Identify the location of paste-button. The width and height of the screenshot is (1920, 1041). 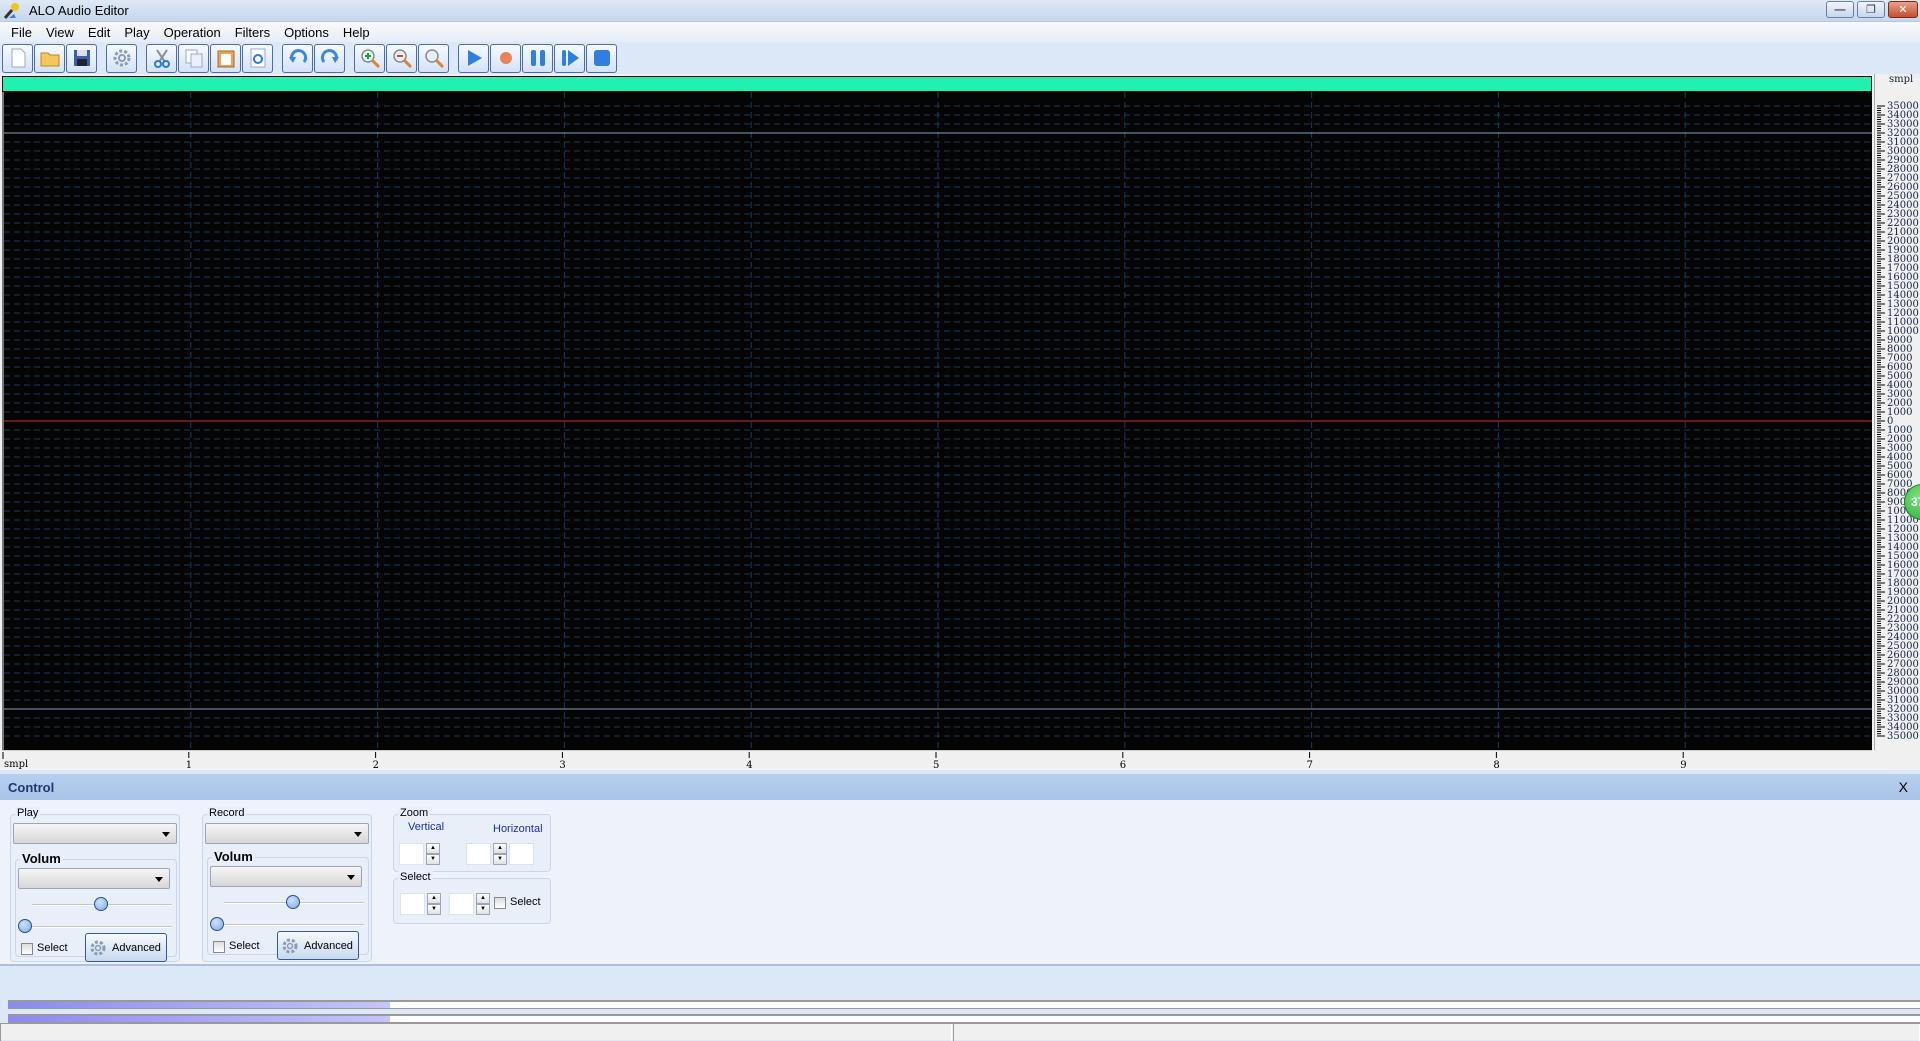
(225, 58).